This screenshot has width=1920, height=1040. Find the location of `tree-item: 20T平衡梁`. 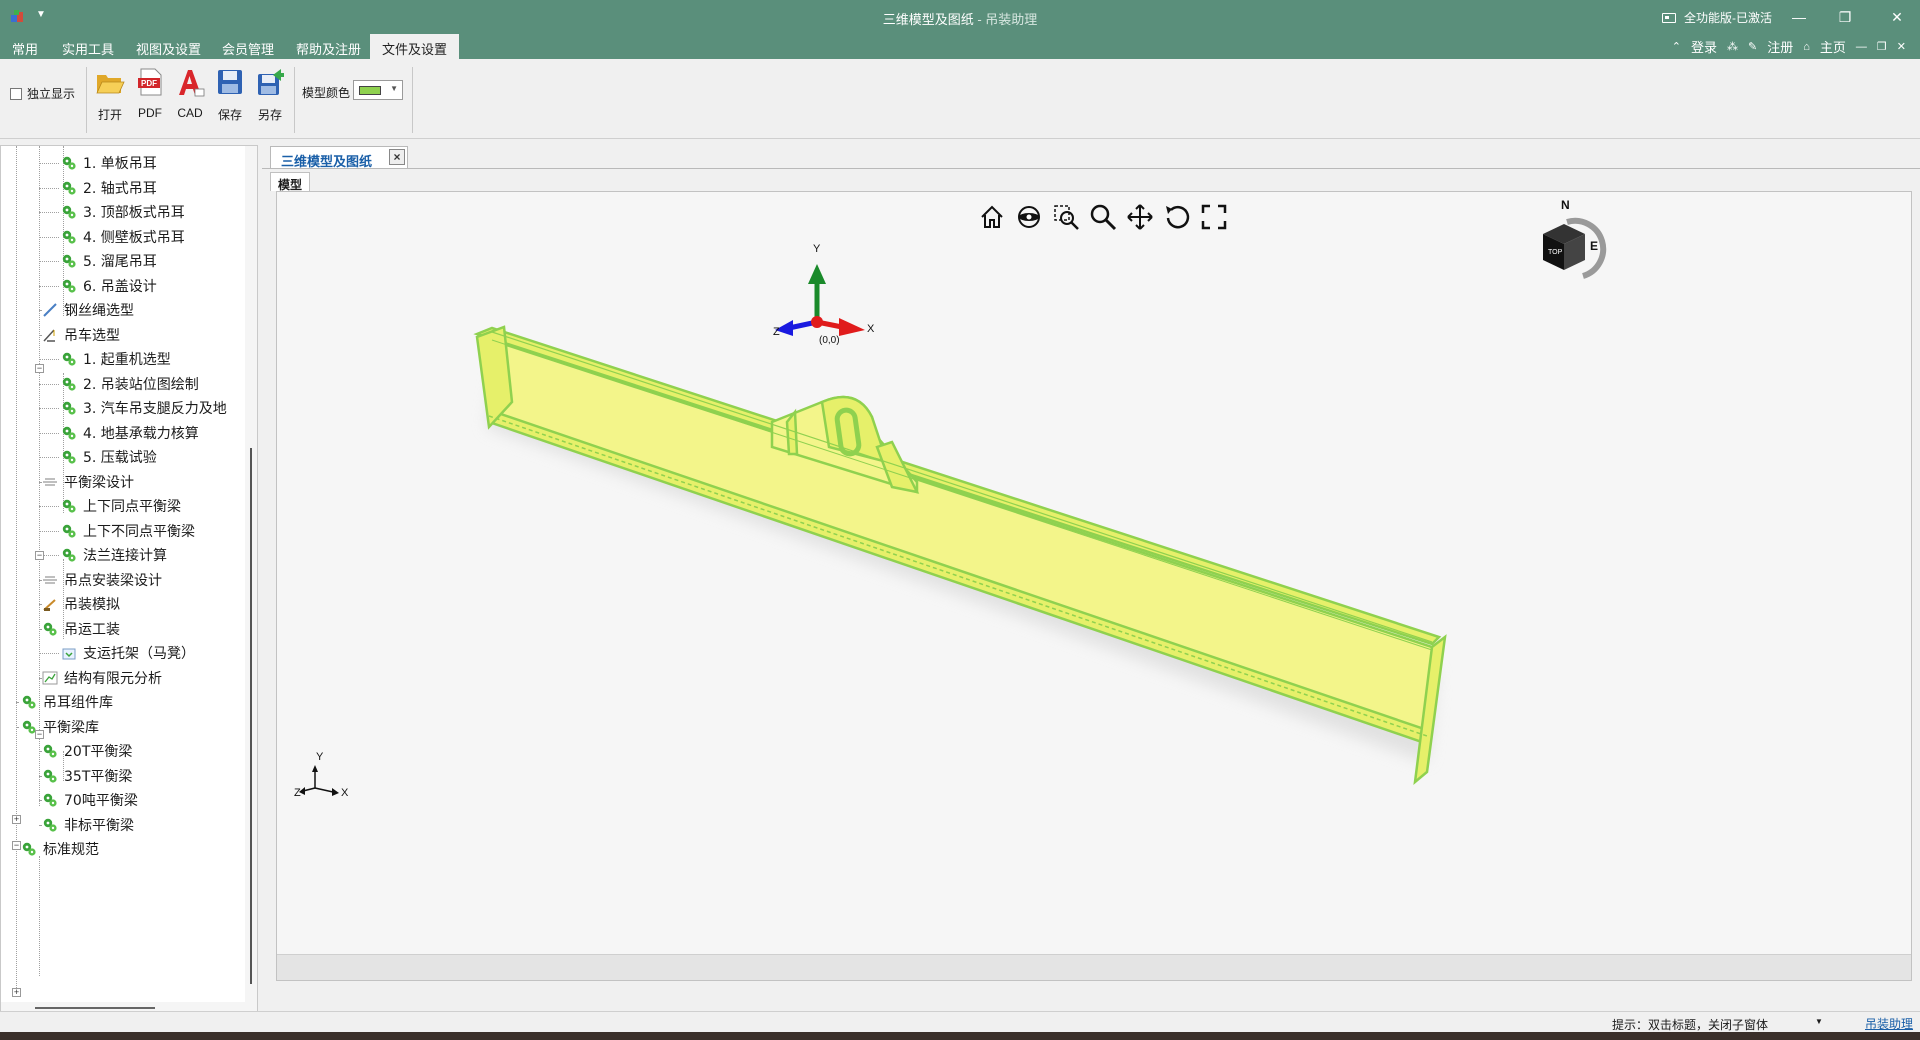

tree-item: 20T平衡梁 is located at coordinates (87, 751).